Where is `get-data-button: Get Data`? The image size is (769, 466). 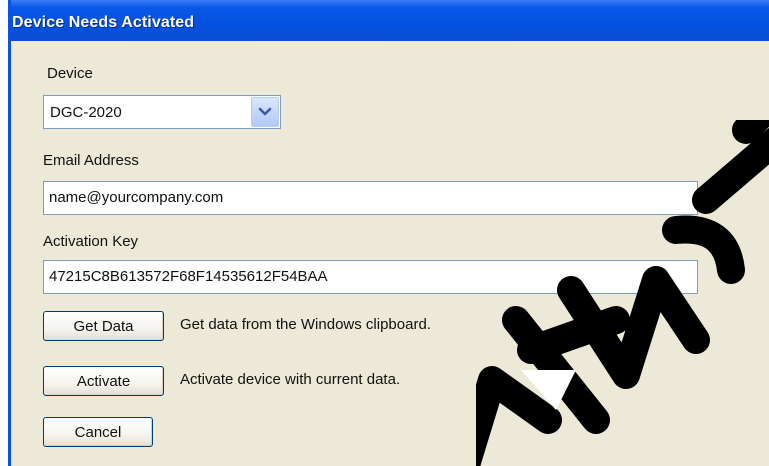 get-data-button: Get Data is located at coordinates (103, 326).